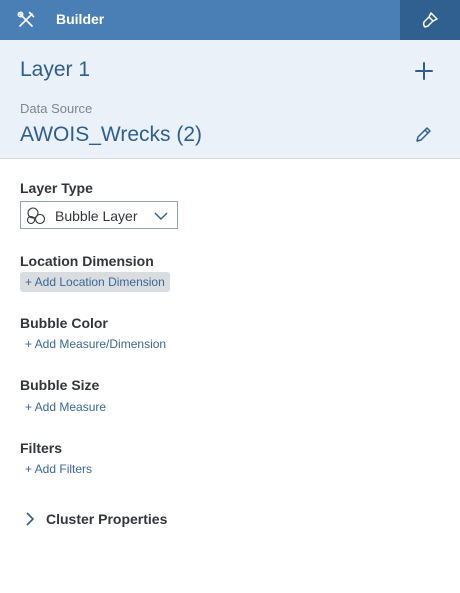  Describe the element at coordinates (60, 385) in the screenshot. I see `bubble-size-label: Bubble Size` at that location.